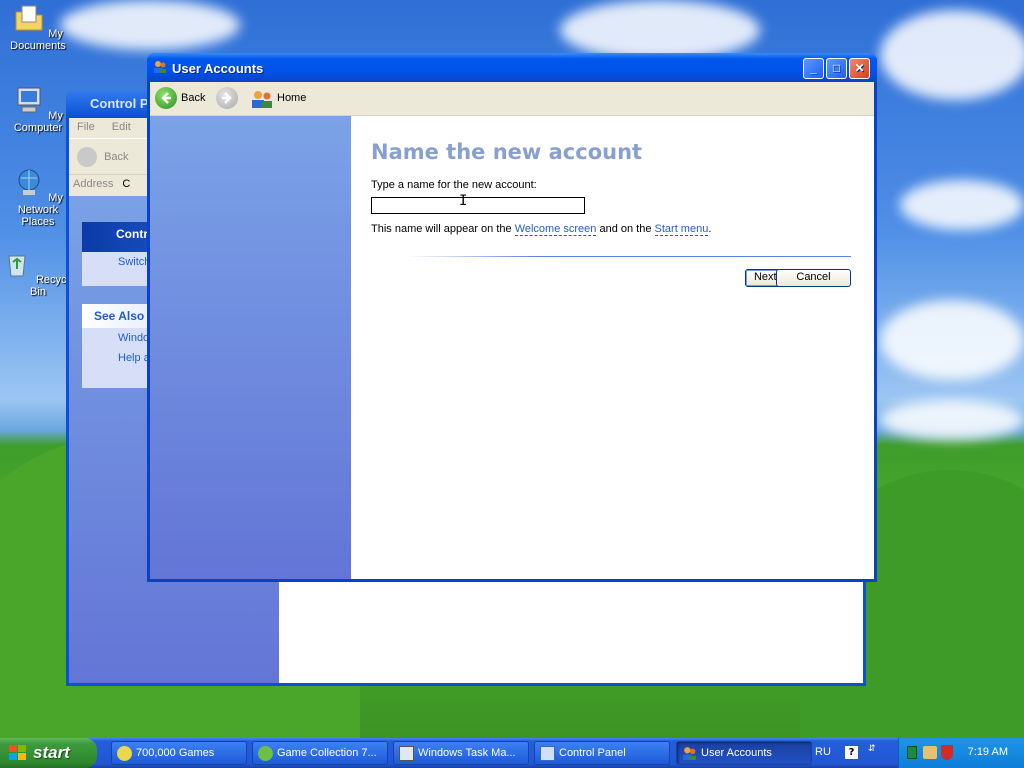 The image size is (1024, 768). Describe the element at coordinates (227, 98) in the screenshot. I see `forward-arrow-icon` at that location.